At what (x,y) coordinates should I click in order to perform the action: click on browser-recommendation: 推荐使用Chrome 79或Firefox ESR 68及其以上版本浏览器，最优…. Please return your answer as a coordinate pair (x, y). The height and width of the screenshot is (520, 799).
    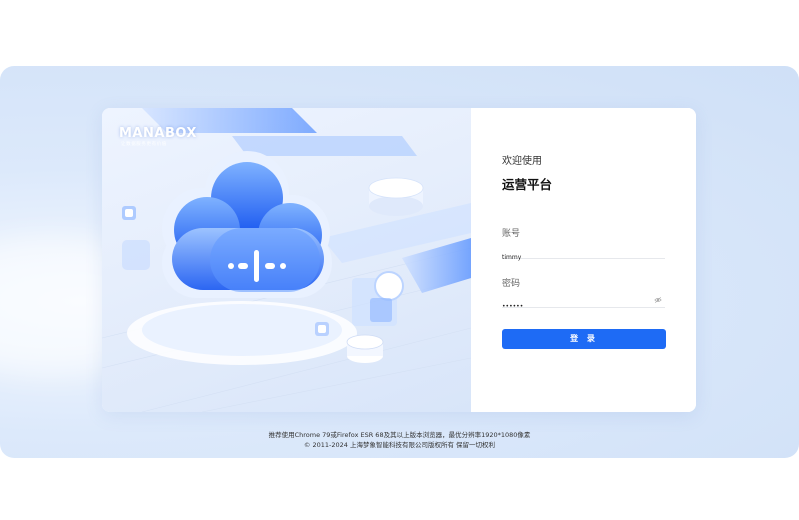
    Looking at the image, I should click on (399, 435).